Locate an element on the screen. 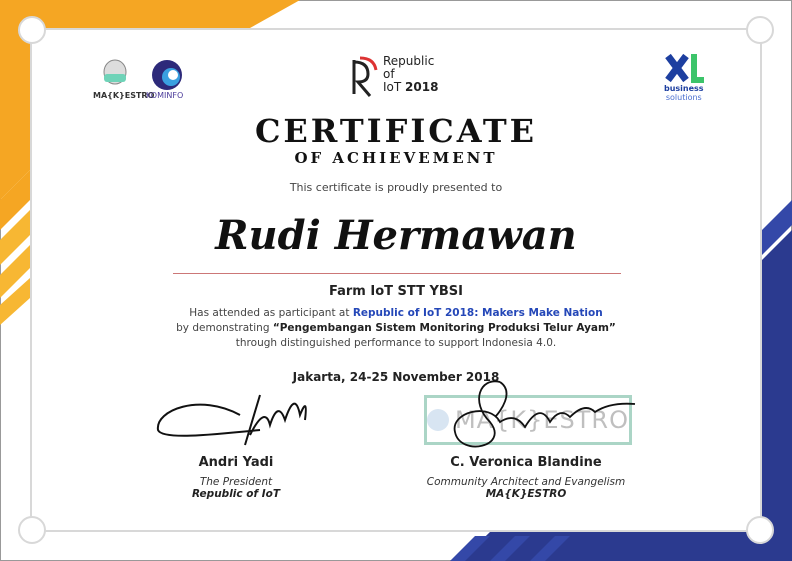 The height and width of the screenshot is (561, 792). kominfo-logo-icon is located at coordinates (167, 75).